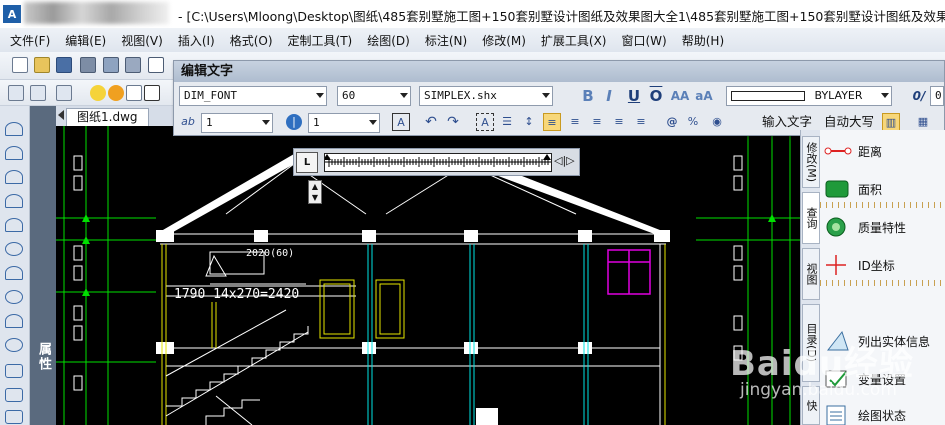 Image resolution: width=945 pixels, height=425 pixels. What do you see at coordinates (811, 162) in the screenshot?
I see `tab-modify: 修改(M)` at bounding box center [811, 162].